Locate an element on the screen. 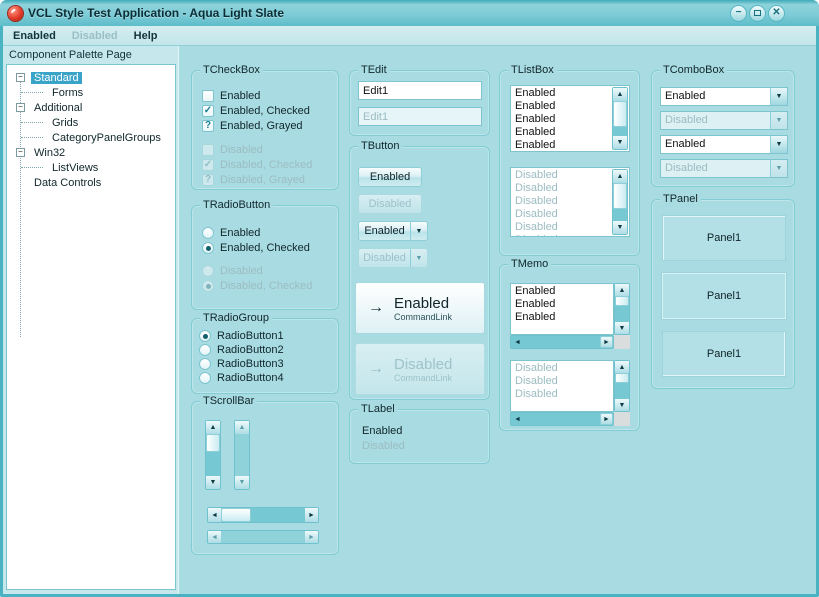  maximize-button is located at coordinates (757, 13).